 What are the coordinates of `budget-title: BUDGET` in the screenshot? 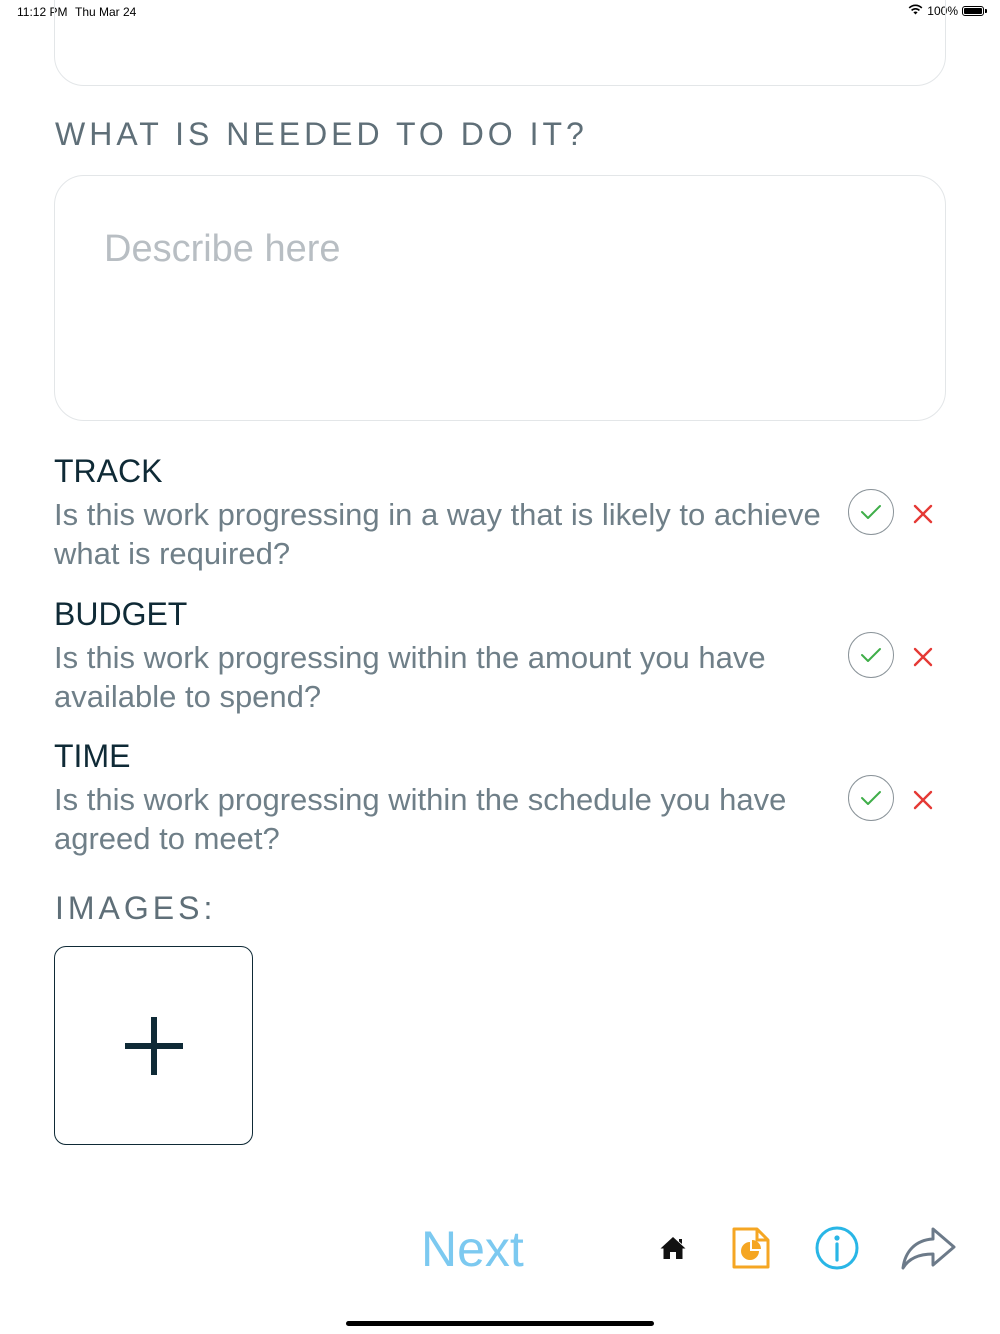 It's located at (121, 614).